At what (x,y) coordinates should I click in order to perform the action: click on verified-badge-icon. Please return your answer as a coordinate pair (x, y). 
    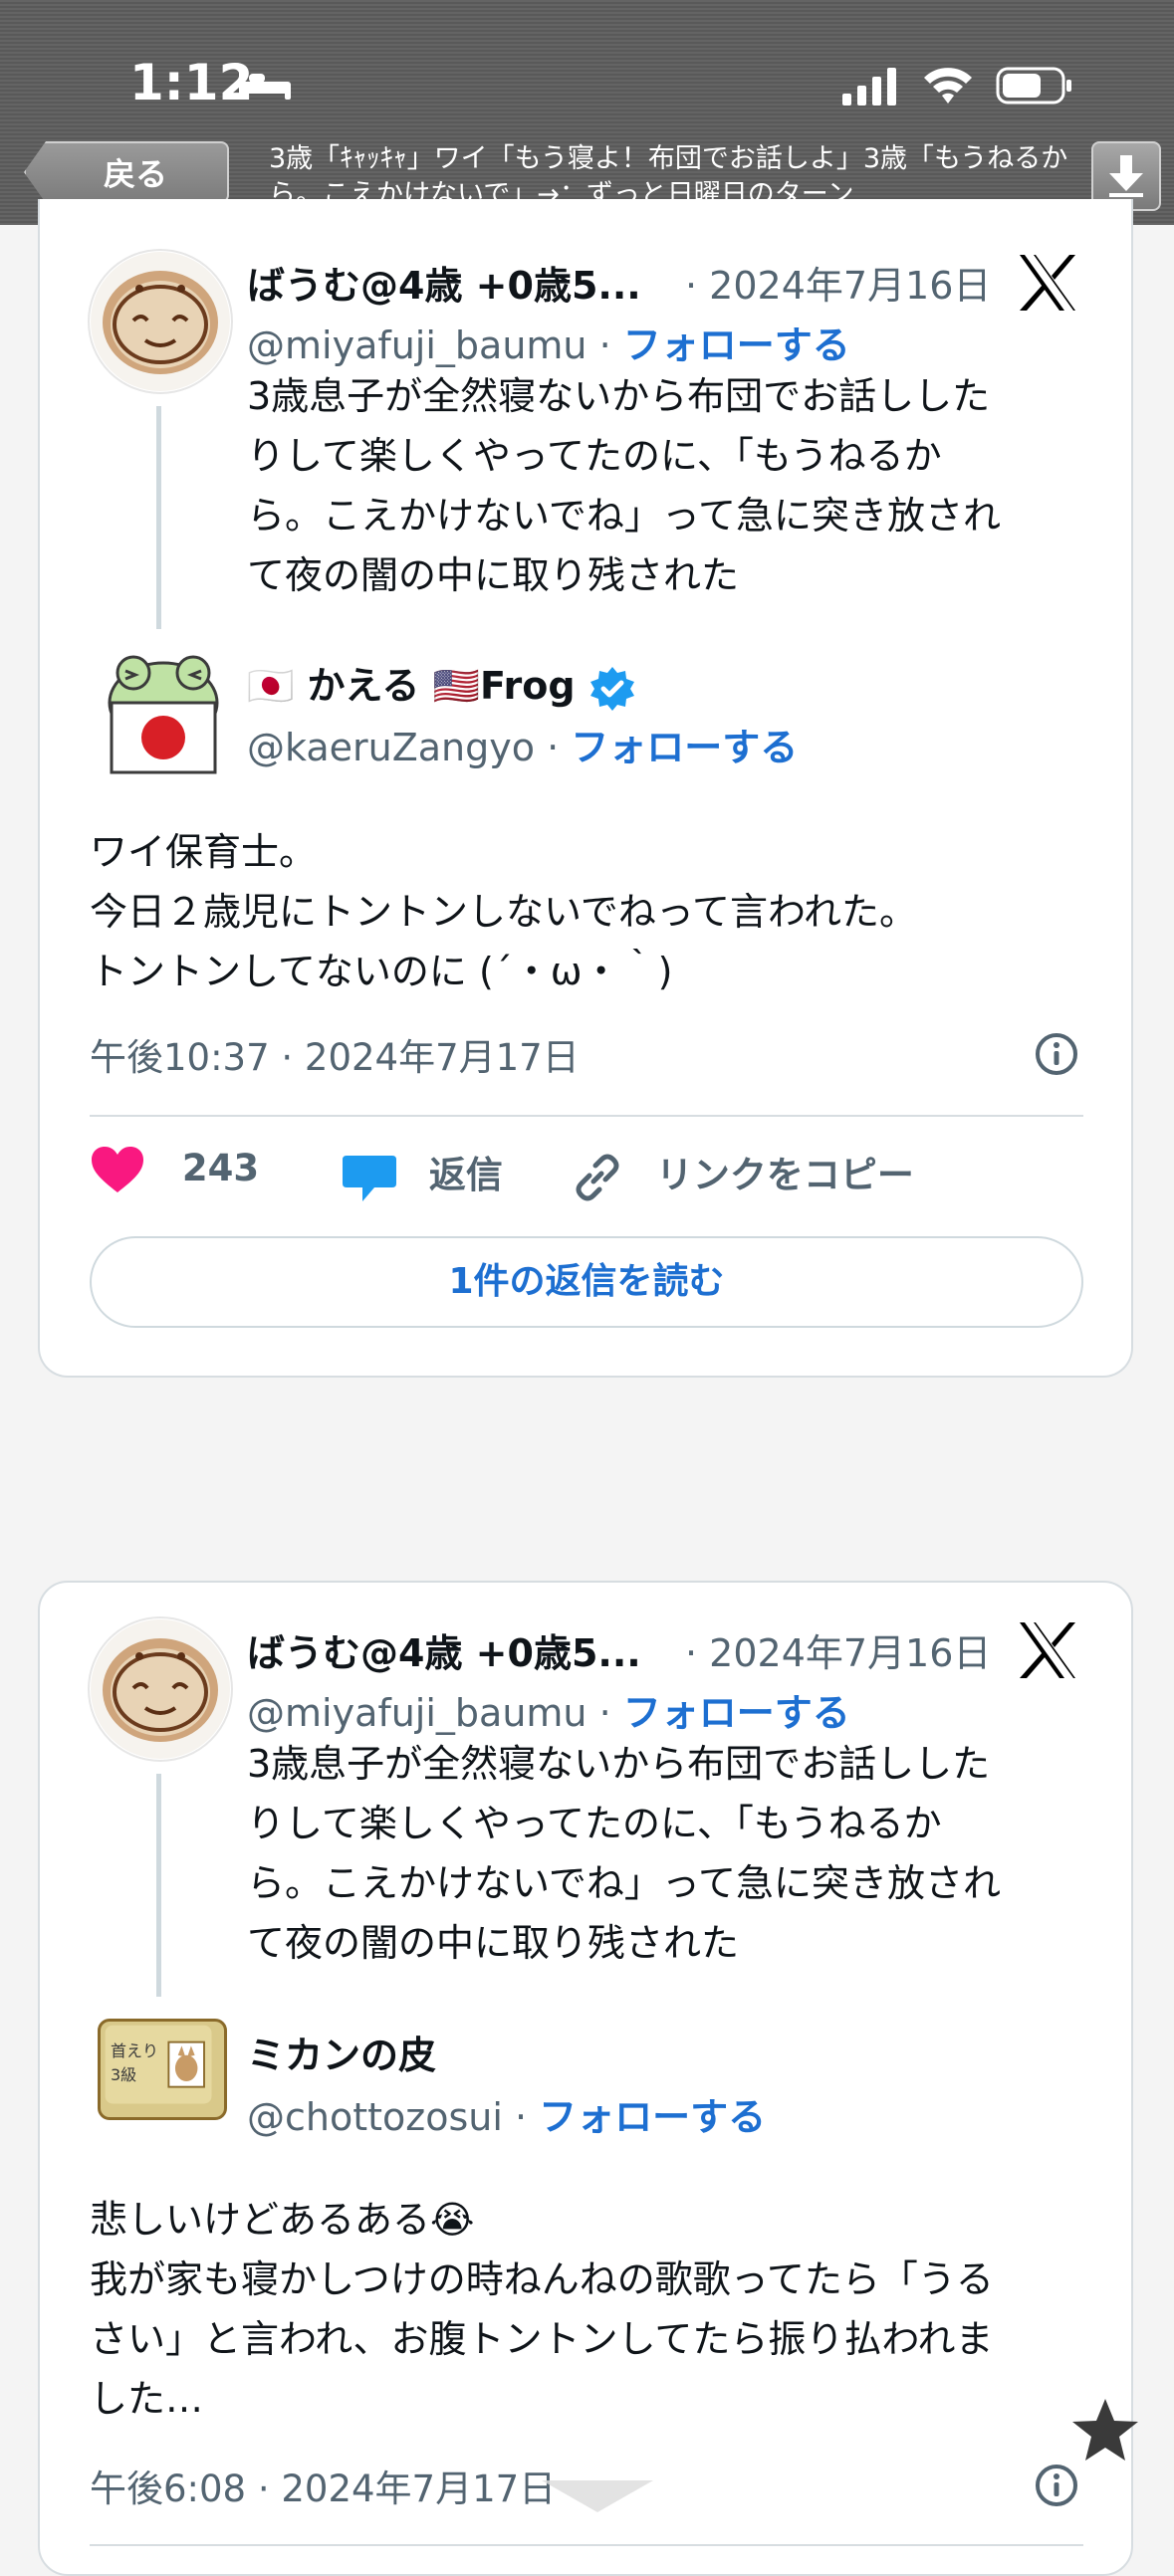
    Looking at the image, I should click on (611, 688).